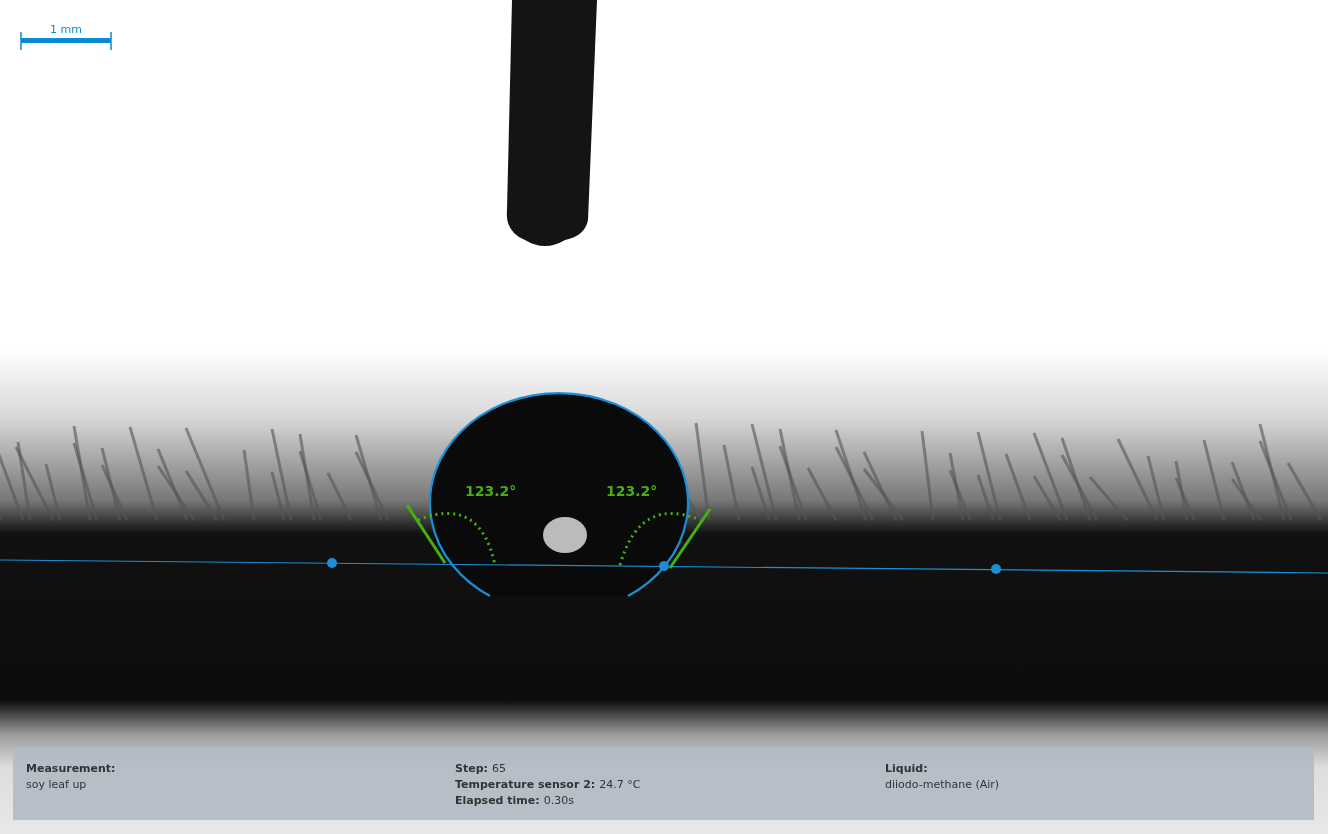 The image size is (1328, 834). Describe the element at coordinates (56, 785) in the screenshot. I see `field-value: soy leaf up` at that location.